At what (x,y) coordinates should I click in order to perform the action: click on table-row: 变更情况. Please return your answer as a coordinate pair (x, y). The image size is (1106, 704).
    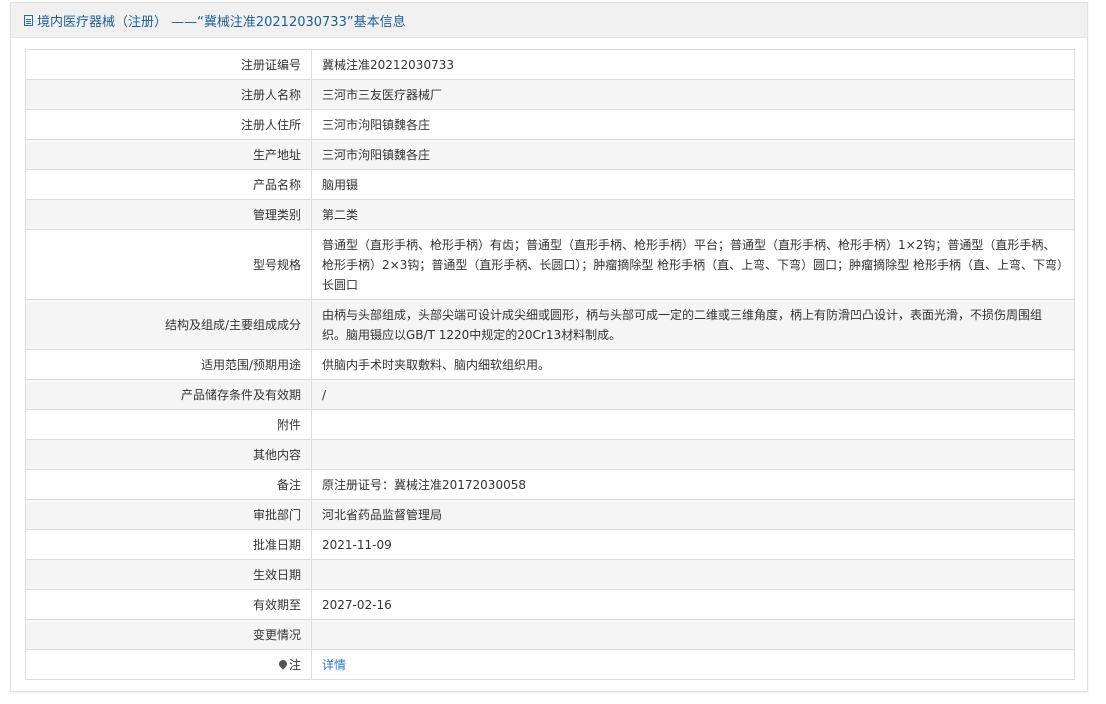
    Looking at the image, I should click on (550, 634).